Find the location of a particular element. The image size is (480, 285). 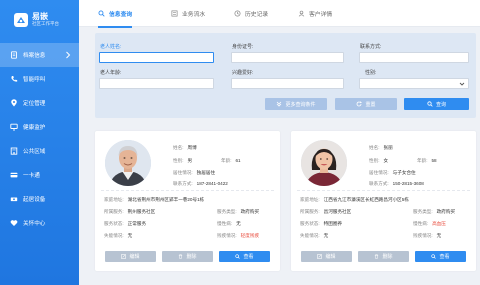

tab-label: 客户详情 is located at coordinates (321, 15).